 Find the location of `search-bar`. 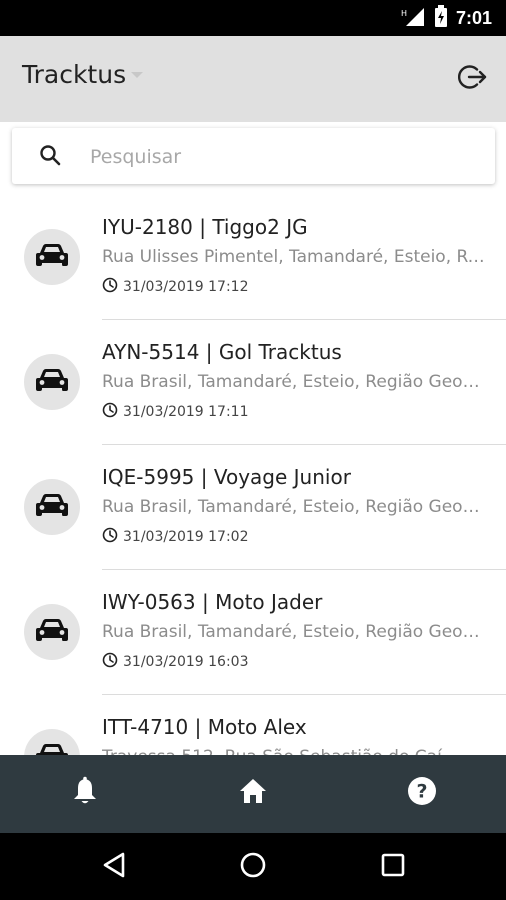

search-bar is located at coordinates (253, 156).